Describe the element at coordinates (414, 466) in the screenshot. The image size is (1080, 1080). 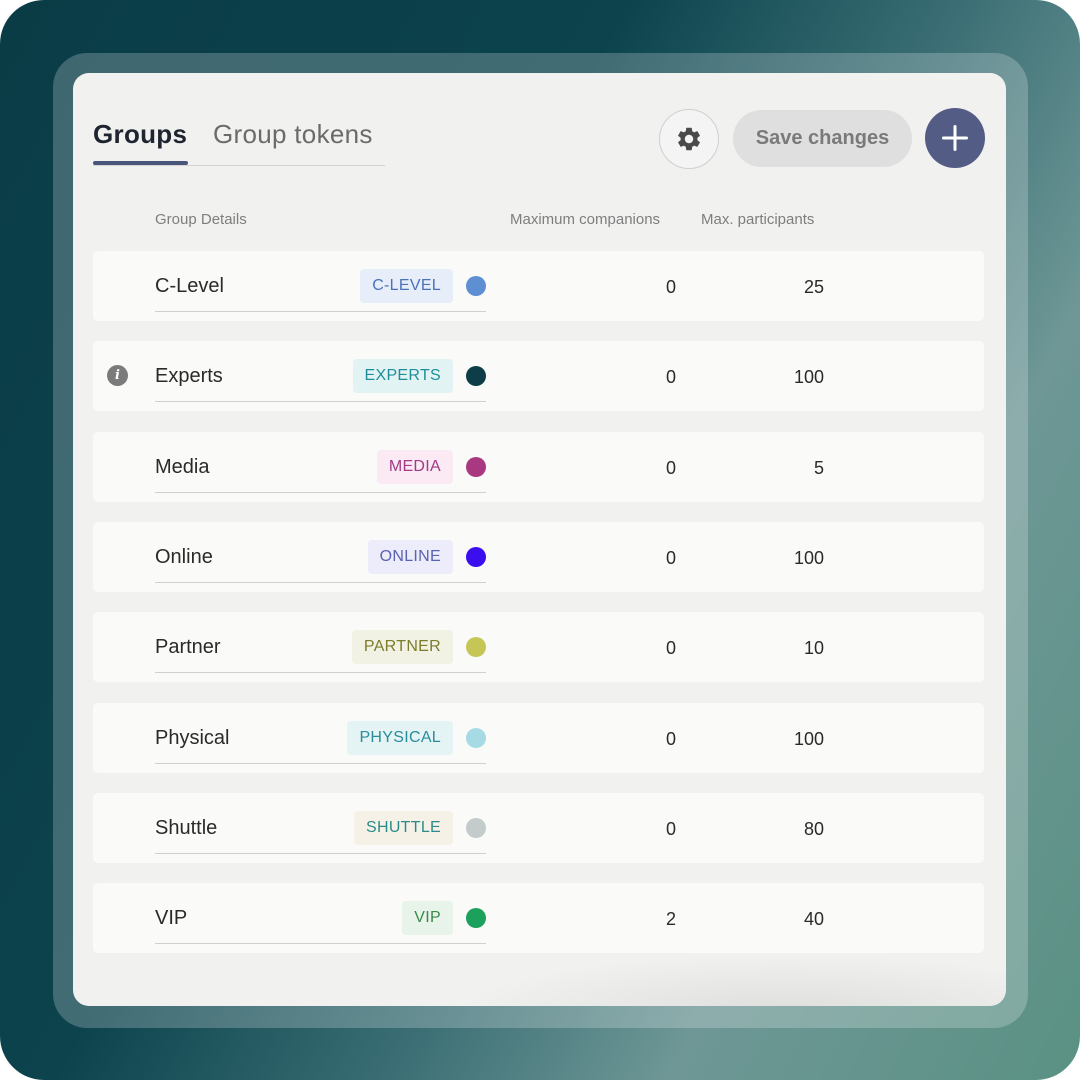
I see `group-tag-badge: MEDIA` at that location.